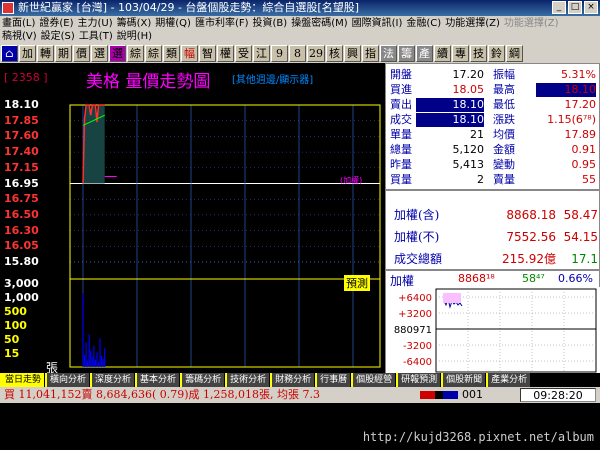 The width and height of the screenshot is (600, 450). What do you see at coordinates (21, 136) in the screenshot?
I see `price-tick: 17.60` at bounding box center [21, 136].